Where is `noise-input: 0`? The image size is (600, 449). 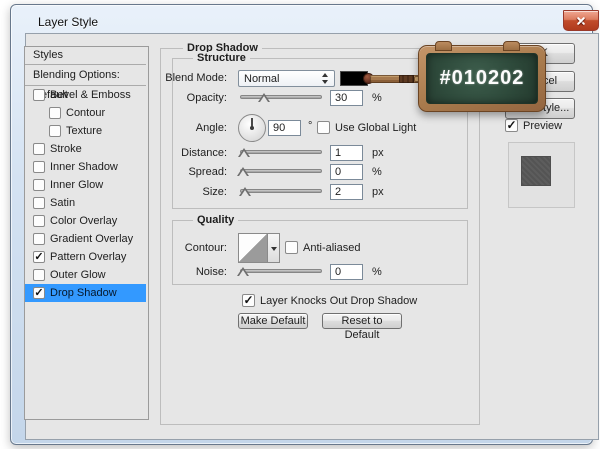 noise-input: 0 is located at coordinates (346, 272).